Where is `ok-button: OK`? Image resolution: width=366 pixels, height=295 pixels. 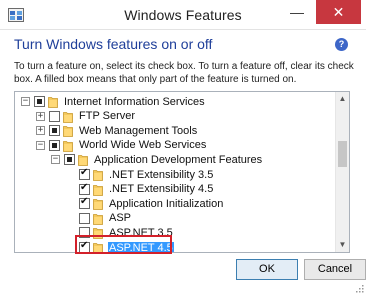
ok-button: OK is located at coordinates (267, 269).